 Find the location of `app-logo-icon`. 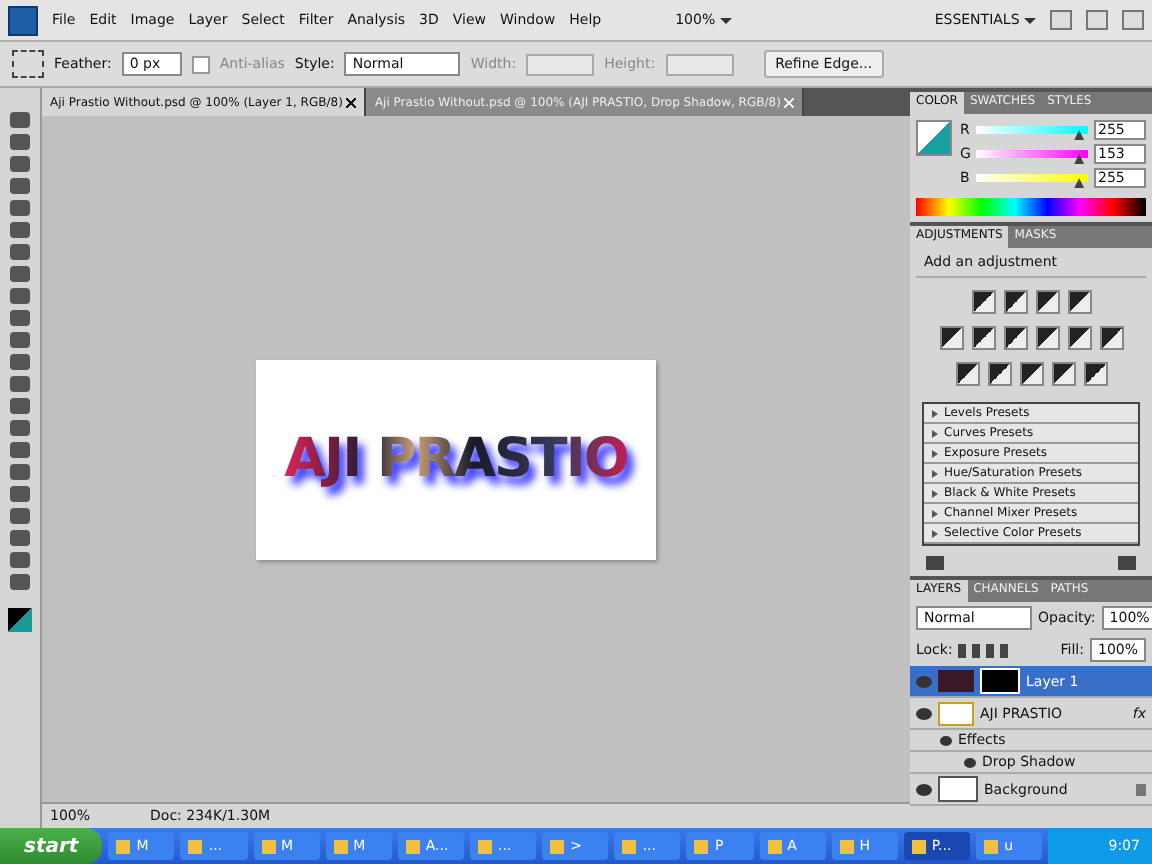

app-logo-icon is located at coordinates (23, 20).